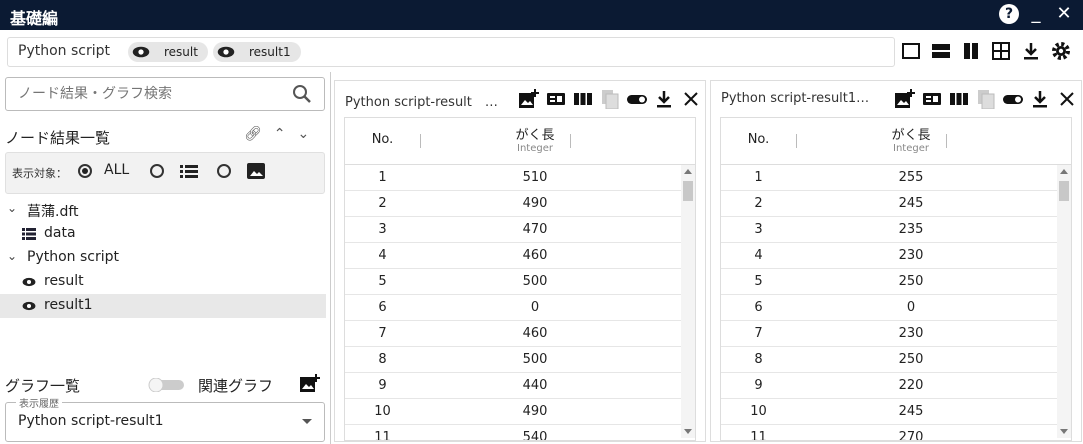  I want to click on link-icon: 🔗︎, so click(253, 134).